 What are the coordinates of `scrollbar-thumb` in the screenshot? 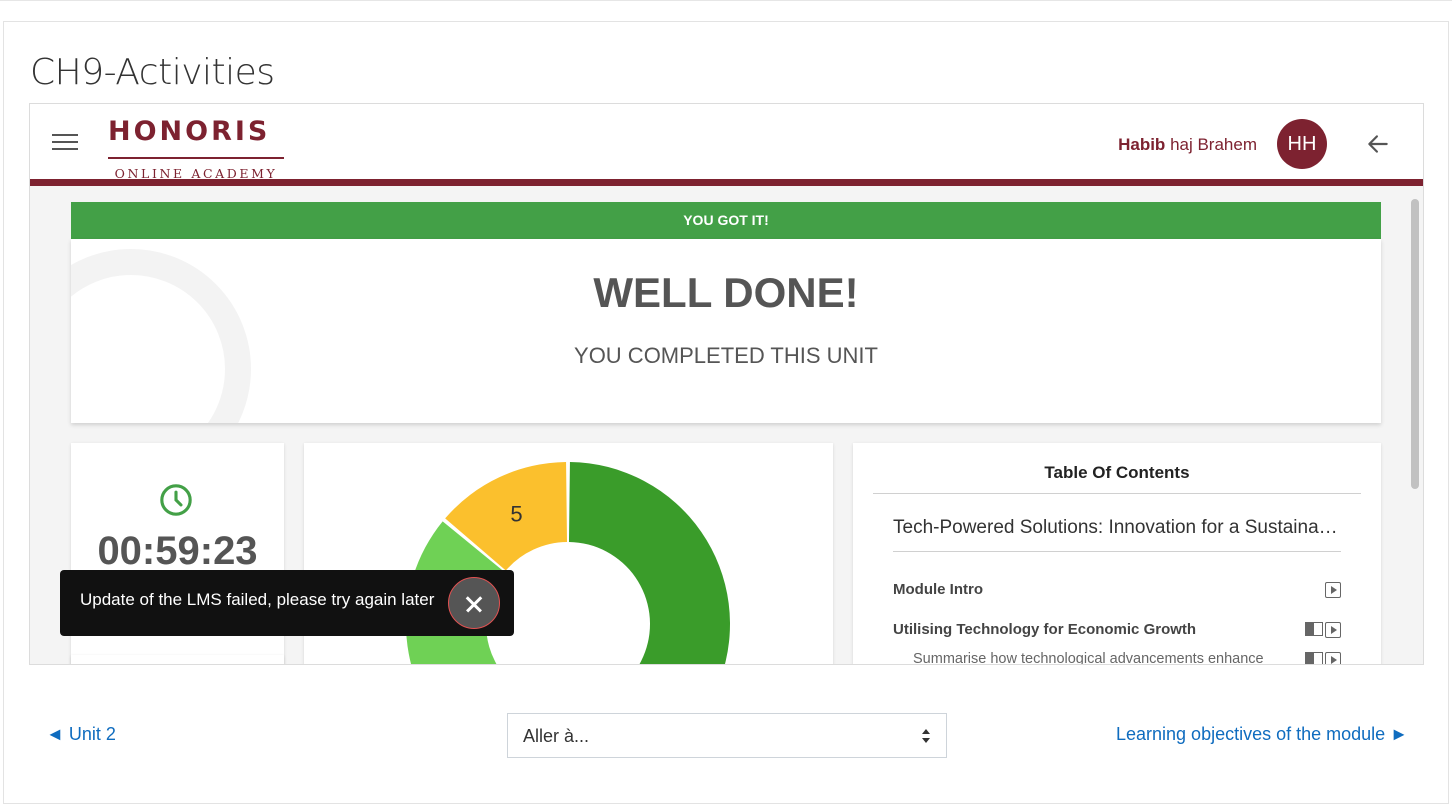 It's located at (1415, 344).